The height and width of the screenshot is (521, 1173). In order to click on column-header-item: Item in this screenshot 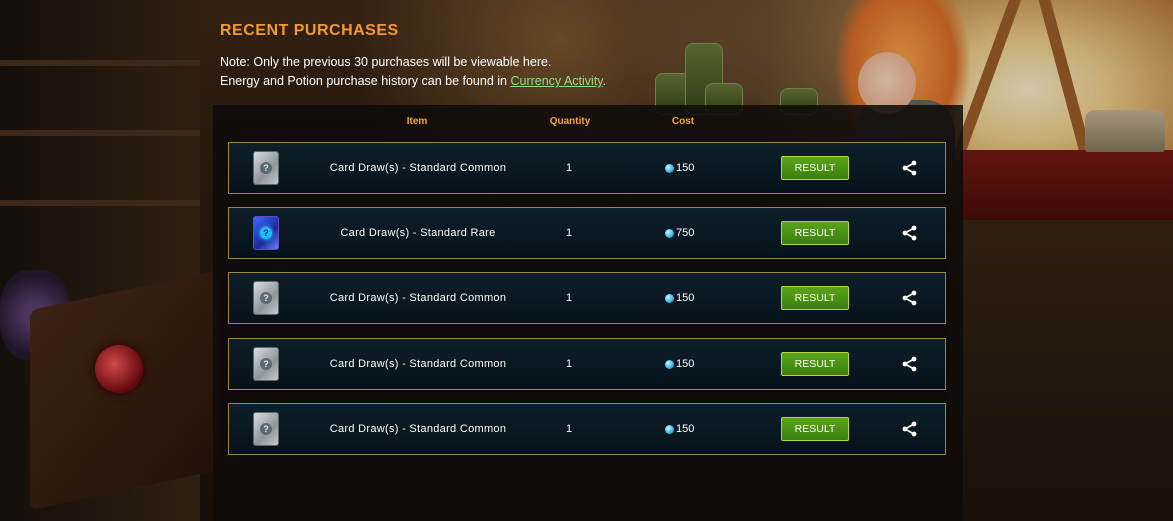, I will do `click(417, 121)`.